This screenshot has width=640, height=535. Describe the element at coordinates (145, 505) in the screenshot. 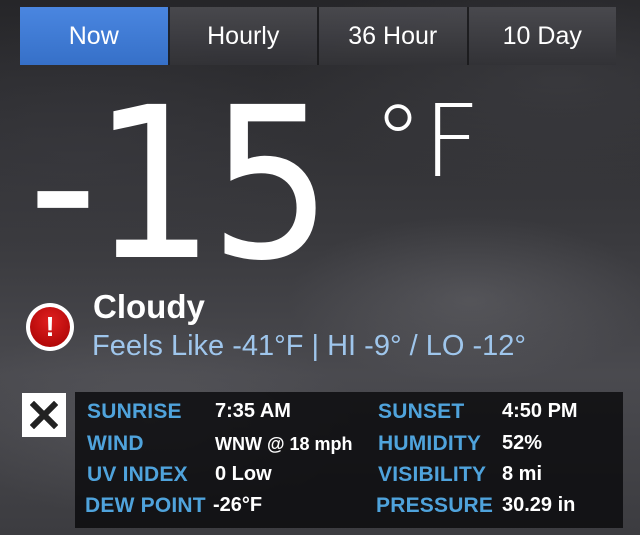

I see `dew-point-label: DEW POINT` at that location.